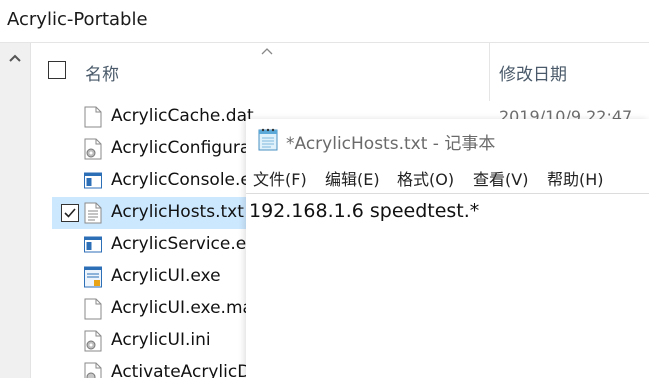  I want to click on chevron-up-icon, so click(15, 58).